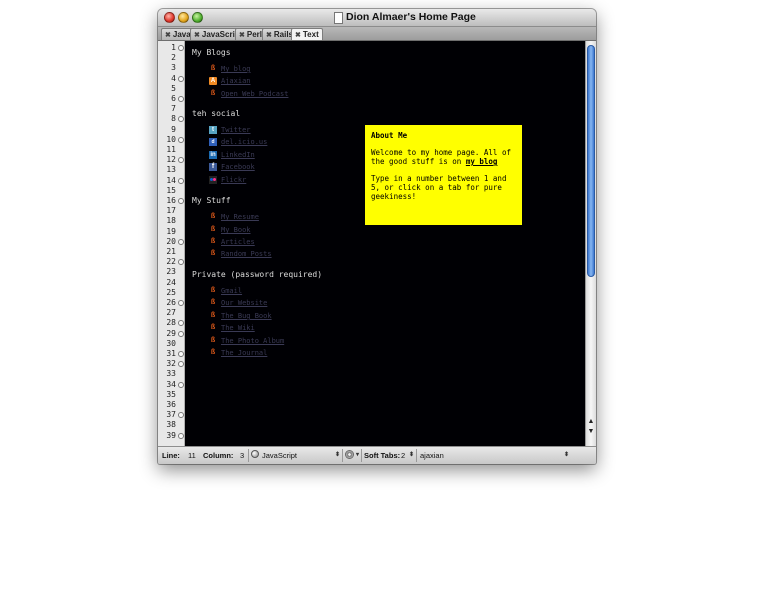 The image size is (760, 600). I want to click on zoom-window-button, so click(197, 17).